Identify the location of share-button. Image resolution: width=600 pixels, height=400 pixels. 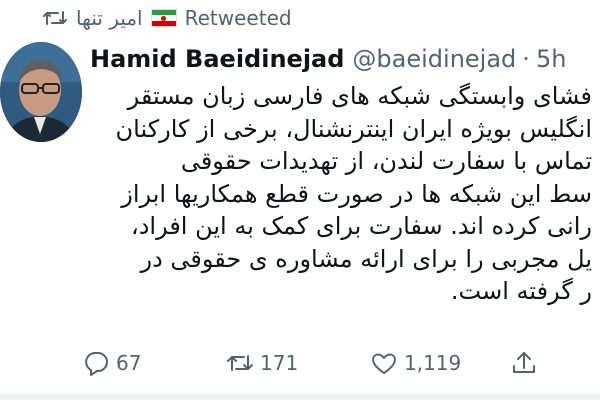
(524, 363).